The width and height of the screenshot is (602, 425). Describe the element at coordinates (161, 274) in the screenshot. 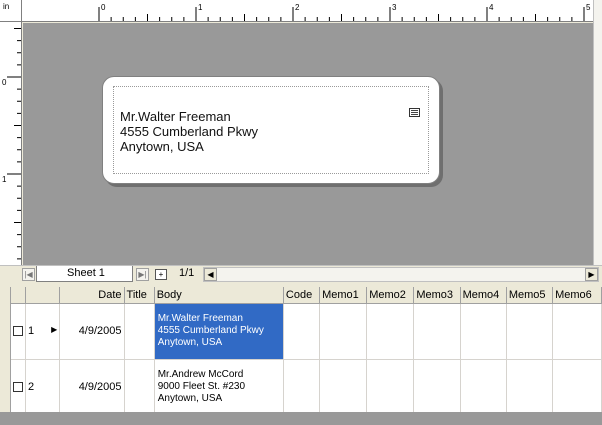

I see `add-sheet-icon: +` at that location.